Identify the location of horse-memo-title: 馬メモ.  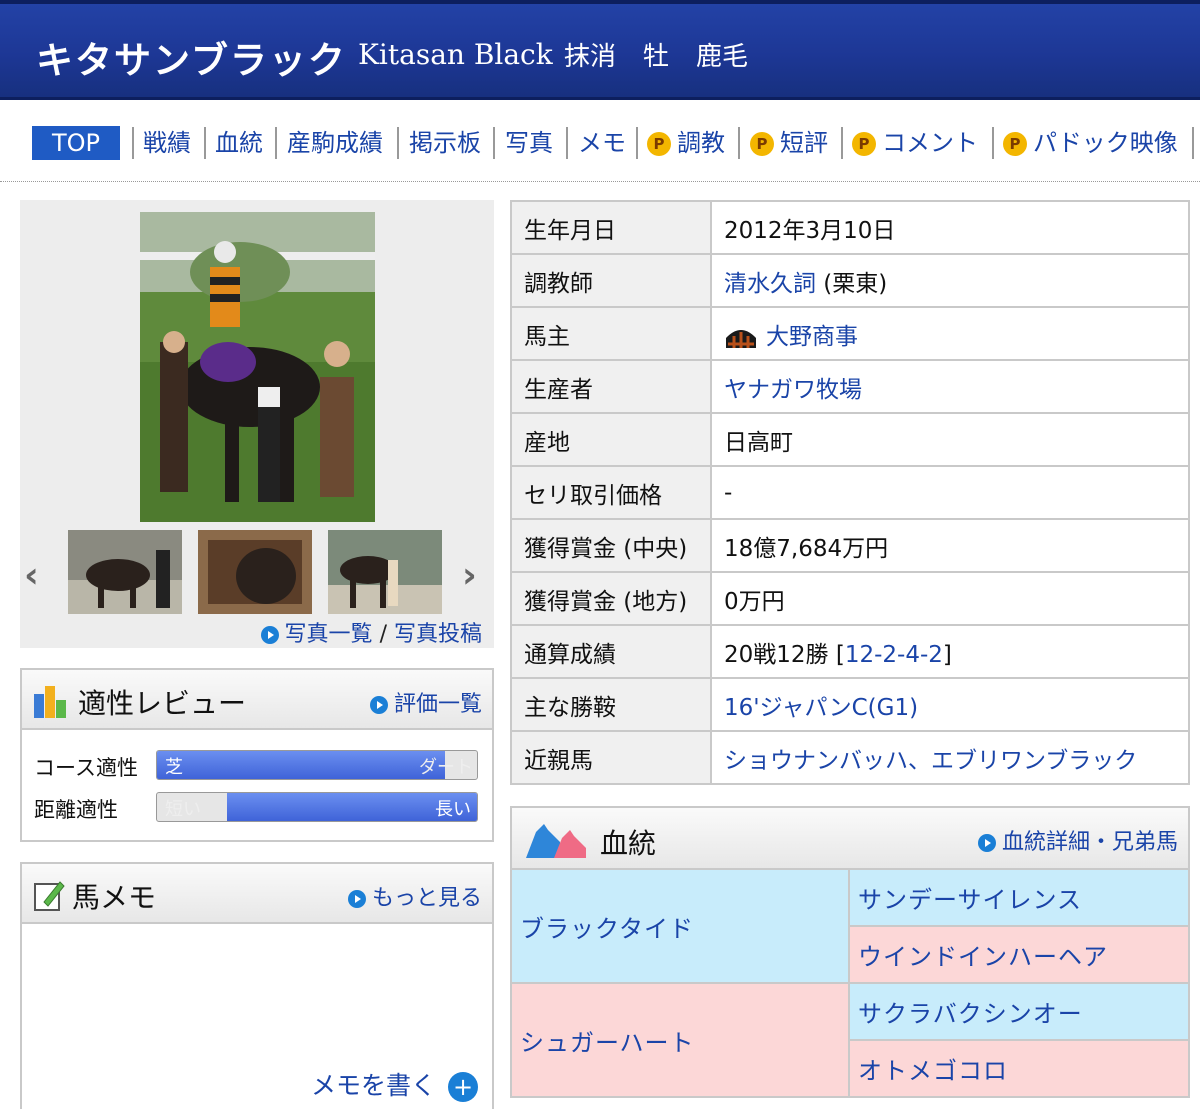
(114, 897).